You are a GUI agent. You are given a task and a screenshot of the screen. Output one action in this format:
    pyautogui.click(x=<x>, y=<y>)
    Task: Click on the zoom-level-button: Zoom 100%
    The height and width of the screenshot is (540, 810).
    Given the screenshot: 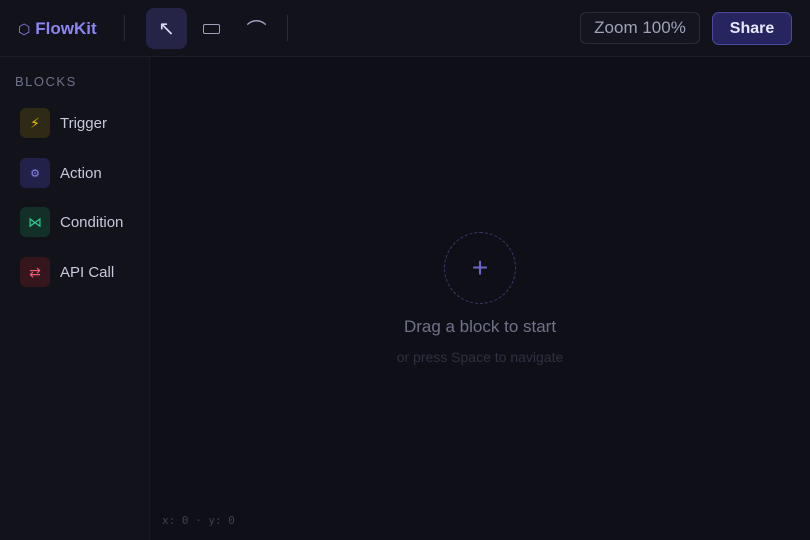 What is the action you would take?
    pyautogui.click(x=640, y=28)
    